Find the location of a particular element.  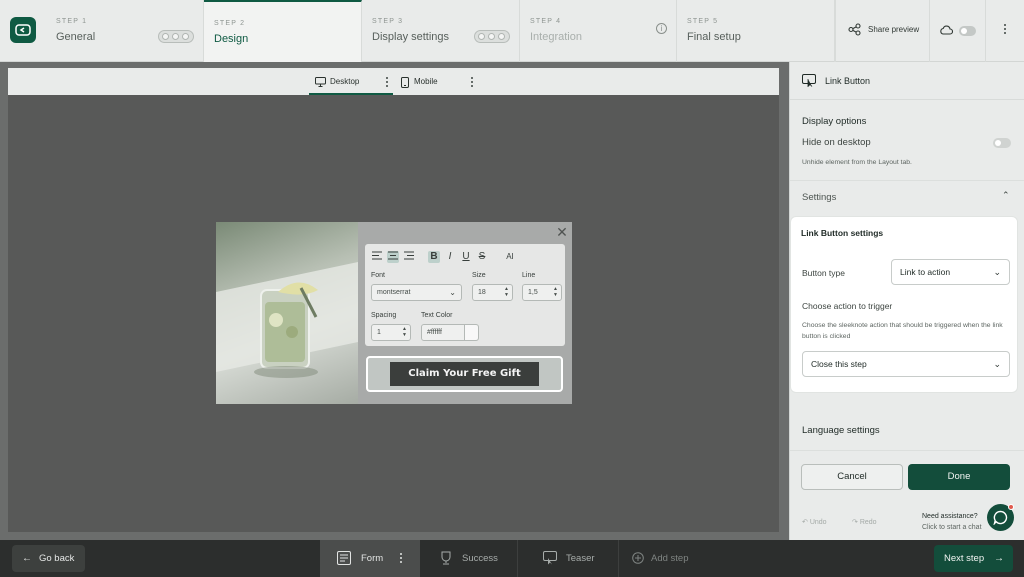

form-icon is located at coordinates (344, 558).